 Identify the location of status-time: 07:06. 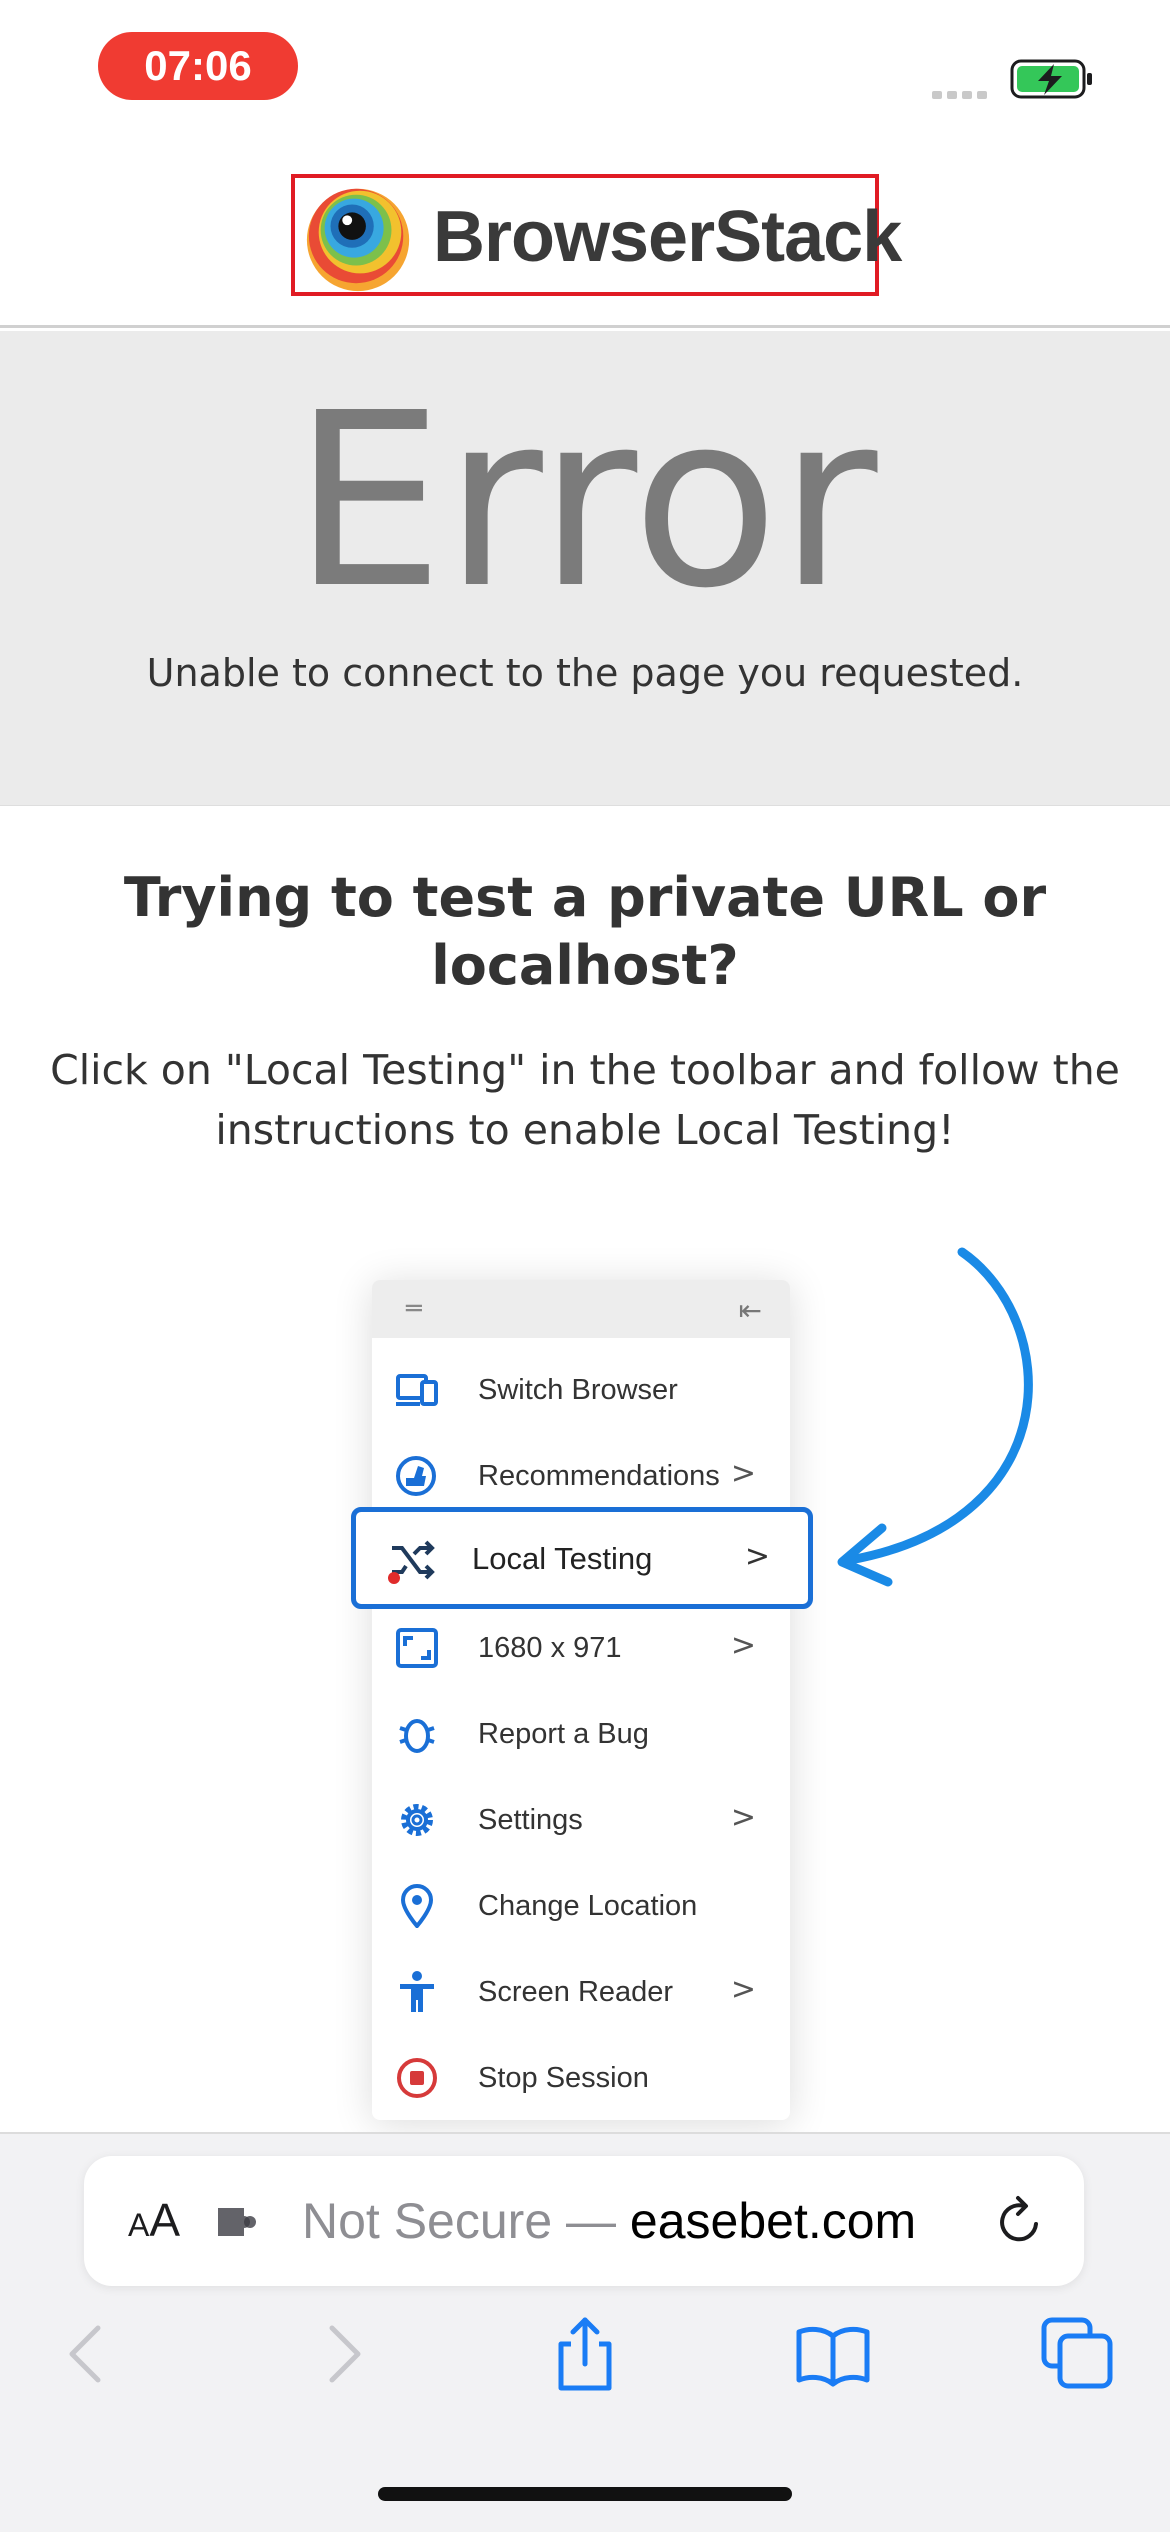
(198, 66).